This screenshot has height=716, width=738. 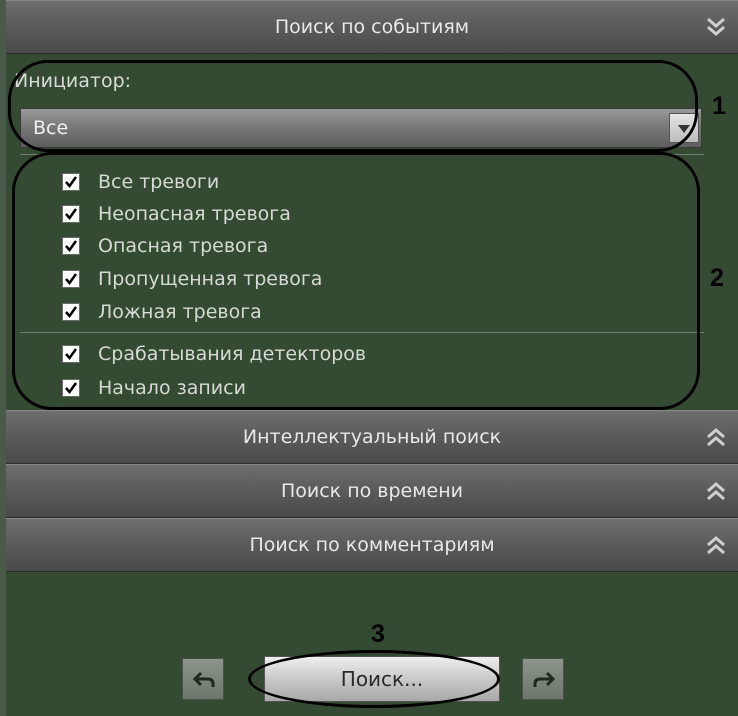 I want to click on smart-search-title: Интеллектуальный поиск, so click(x=372, y=437).